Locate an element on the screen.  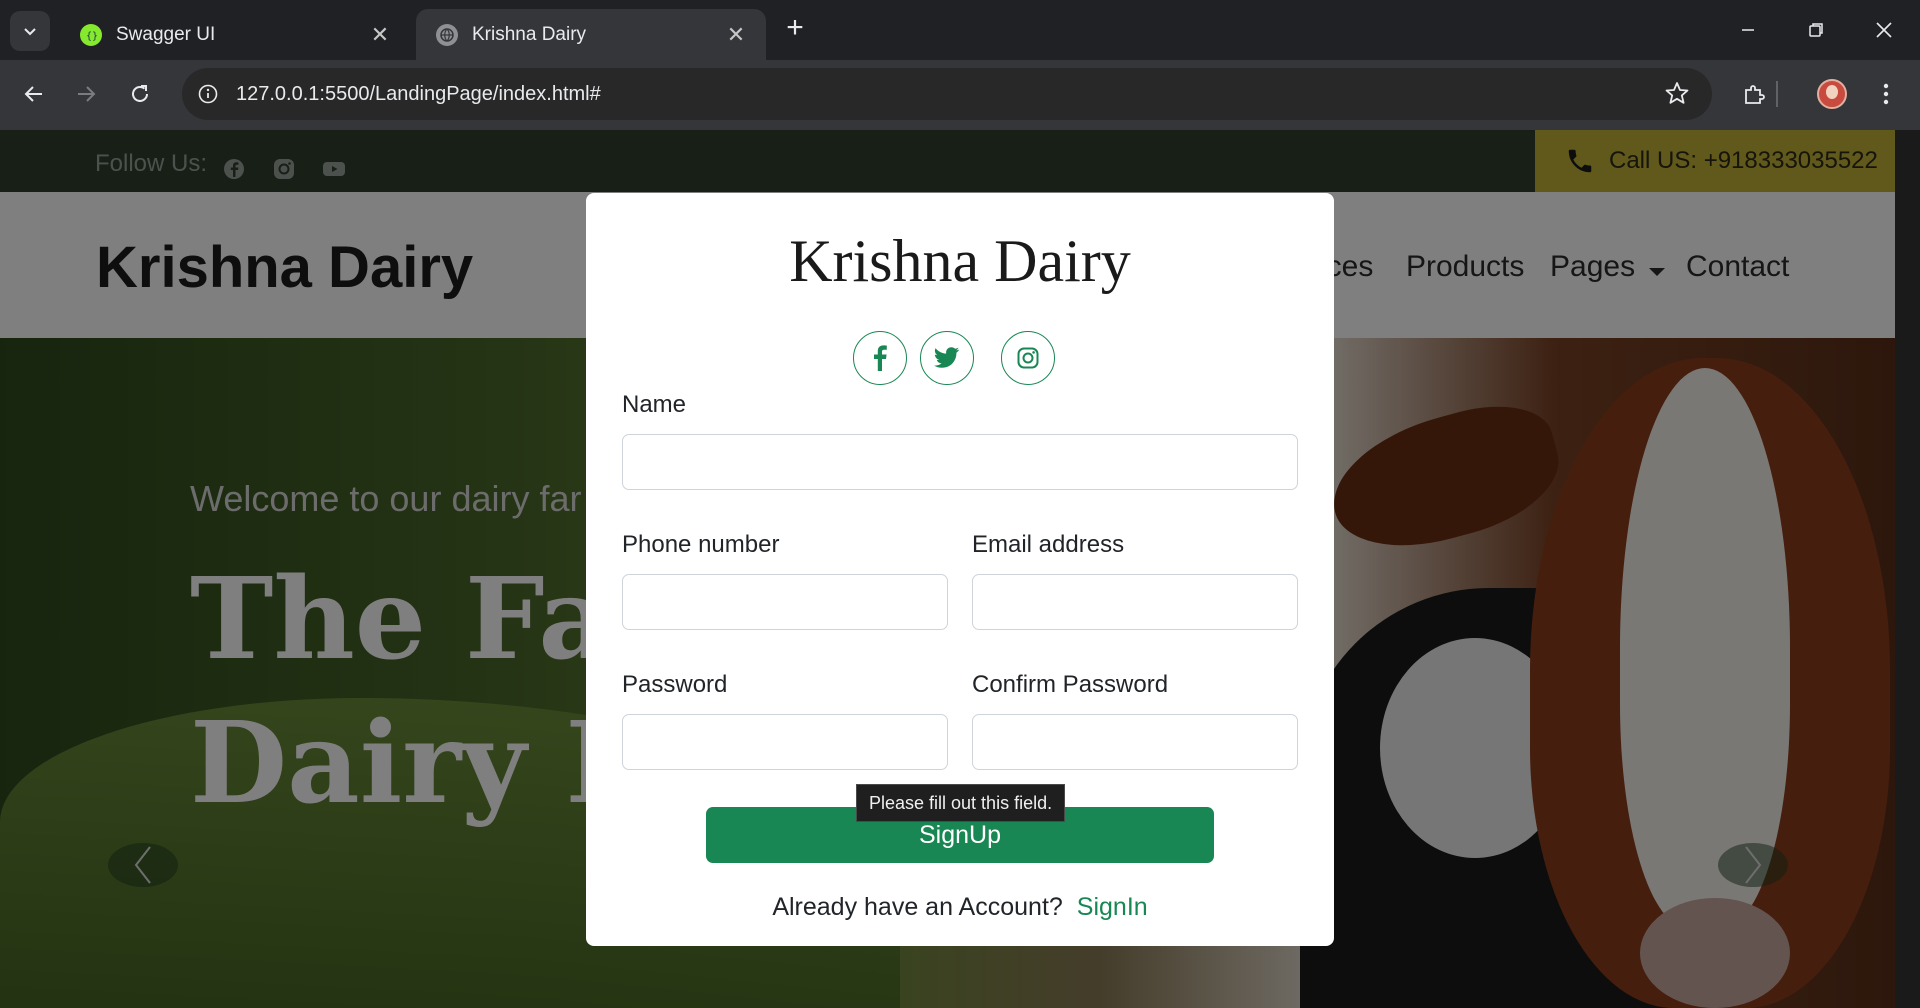
address-bar: 127.0.0.1:5500/LandingPage/index.html# is located at coordinates (947, 94).